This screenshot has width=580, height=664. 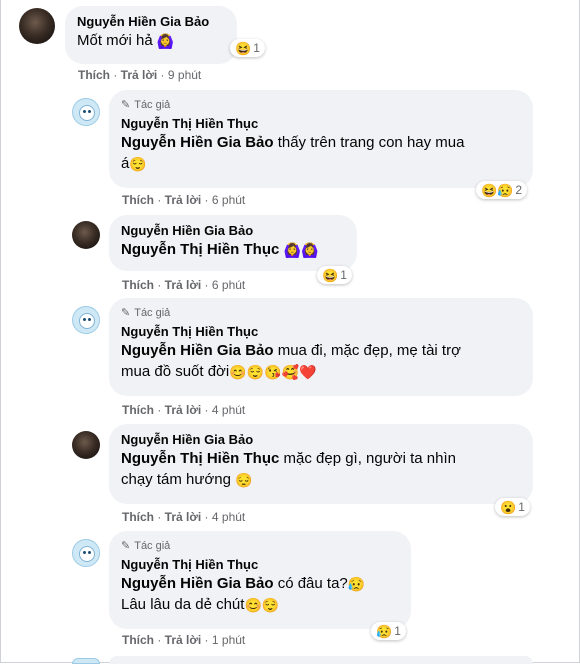 What do you see at coordinates (321, 660) in the screenshot?
I see `comment-bubble` at bounding box center [321, 660].